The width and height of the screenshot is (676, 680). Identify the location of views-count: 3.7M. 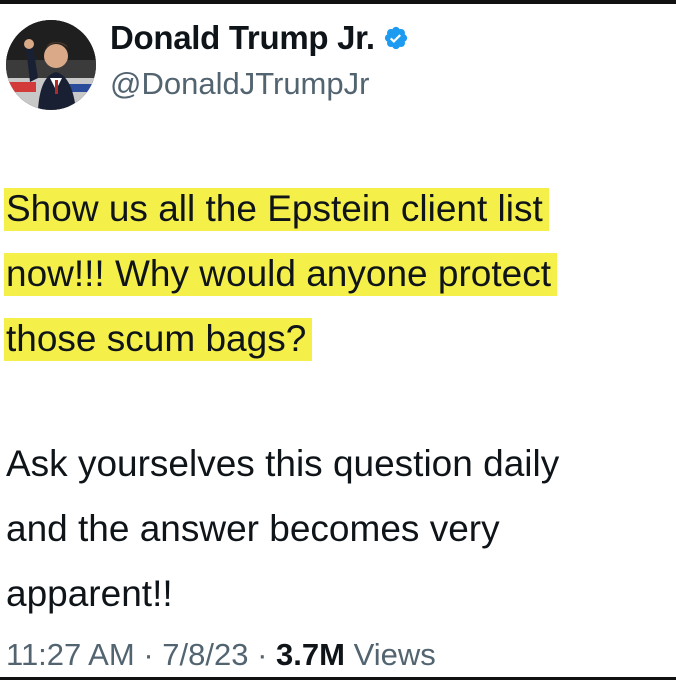
(310, 654).